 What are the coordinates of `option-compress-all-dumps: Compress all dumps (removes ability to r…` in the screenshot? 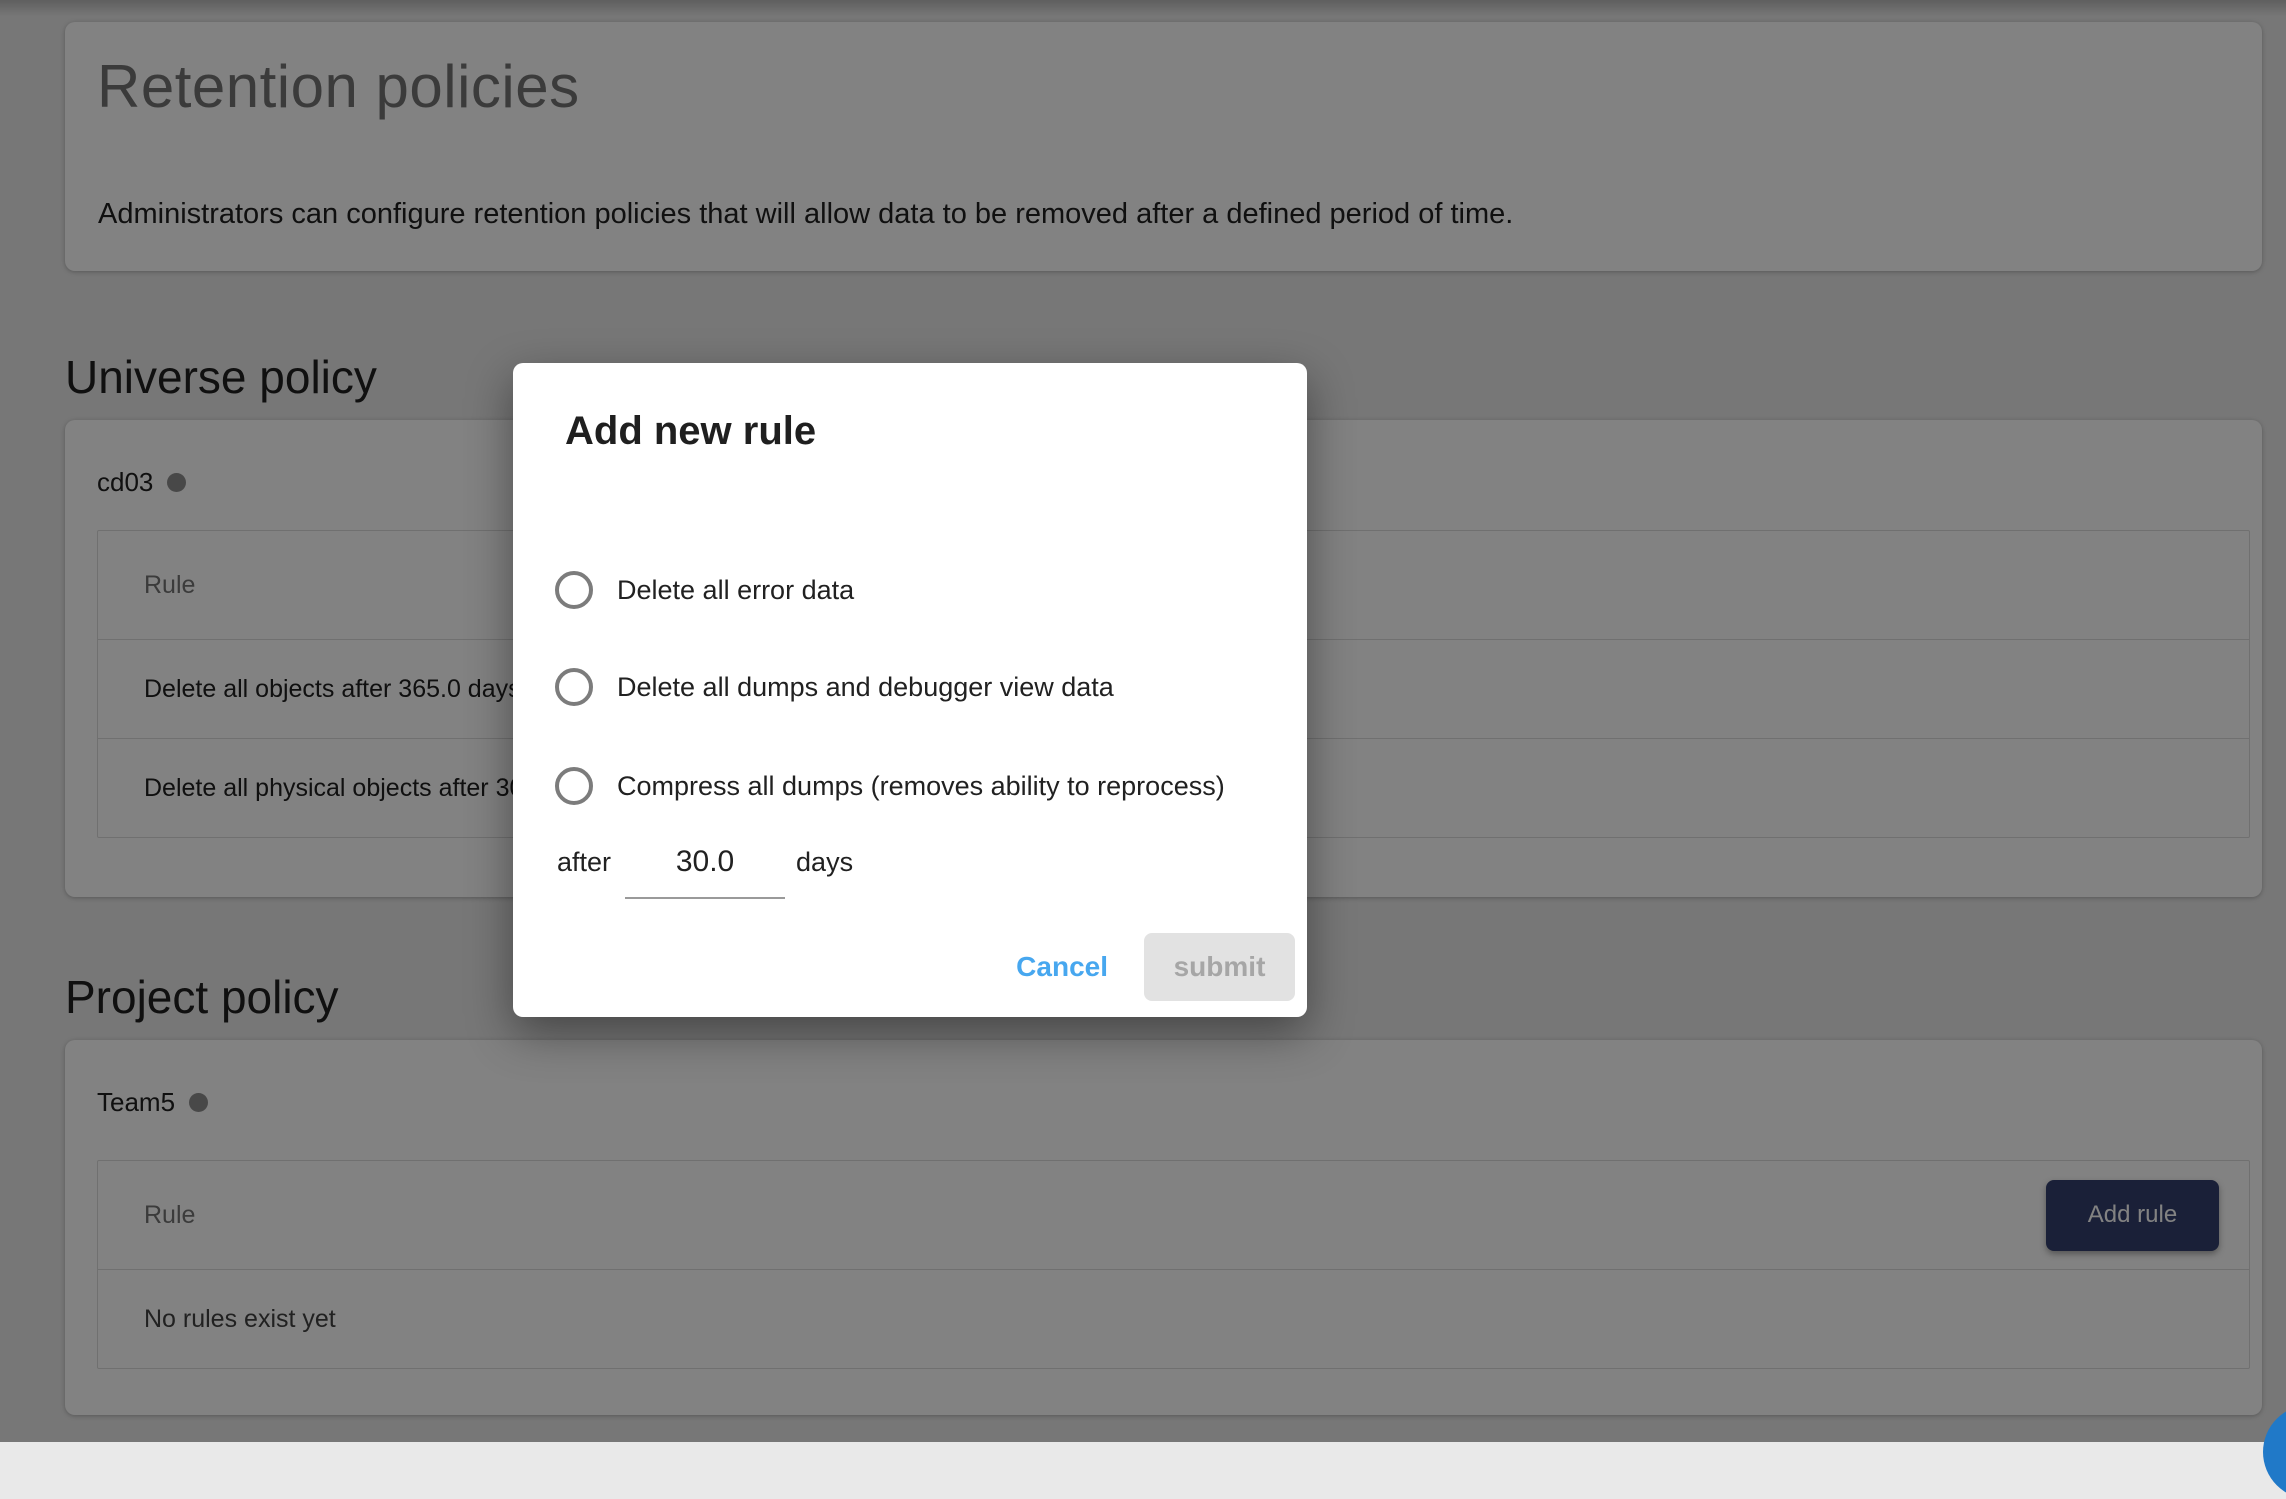 It's located at (890, 786).